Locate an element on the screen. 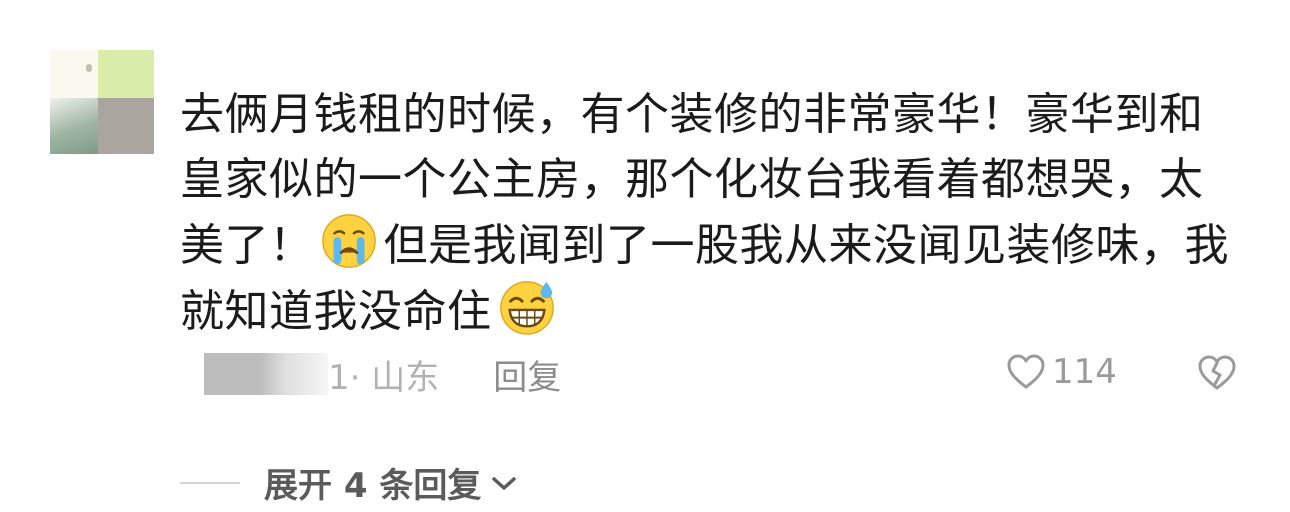  expand-replies: 展开 4 条回复 is located at coordinates (349, 482).